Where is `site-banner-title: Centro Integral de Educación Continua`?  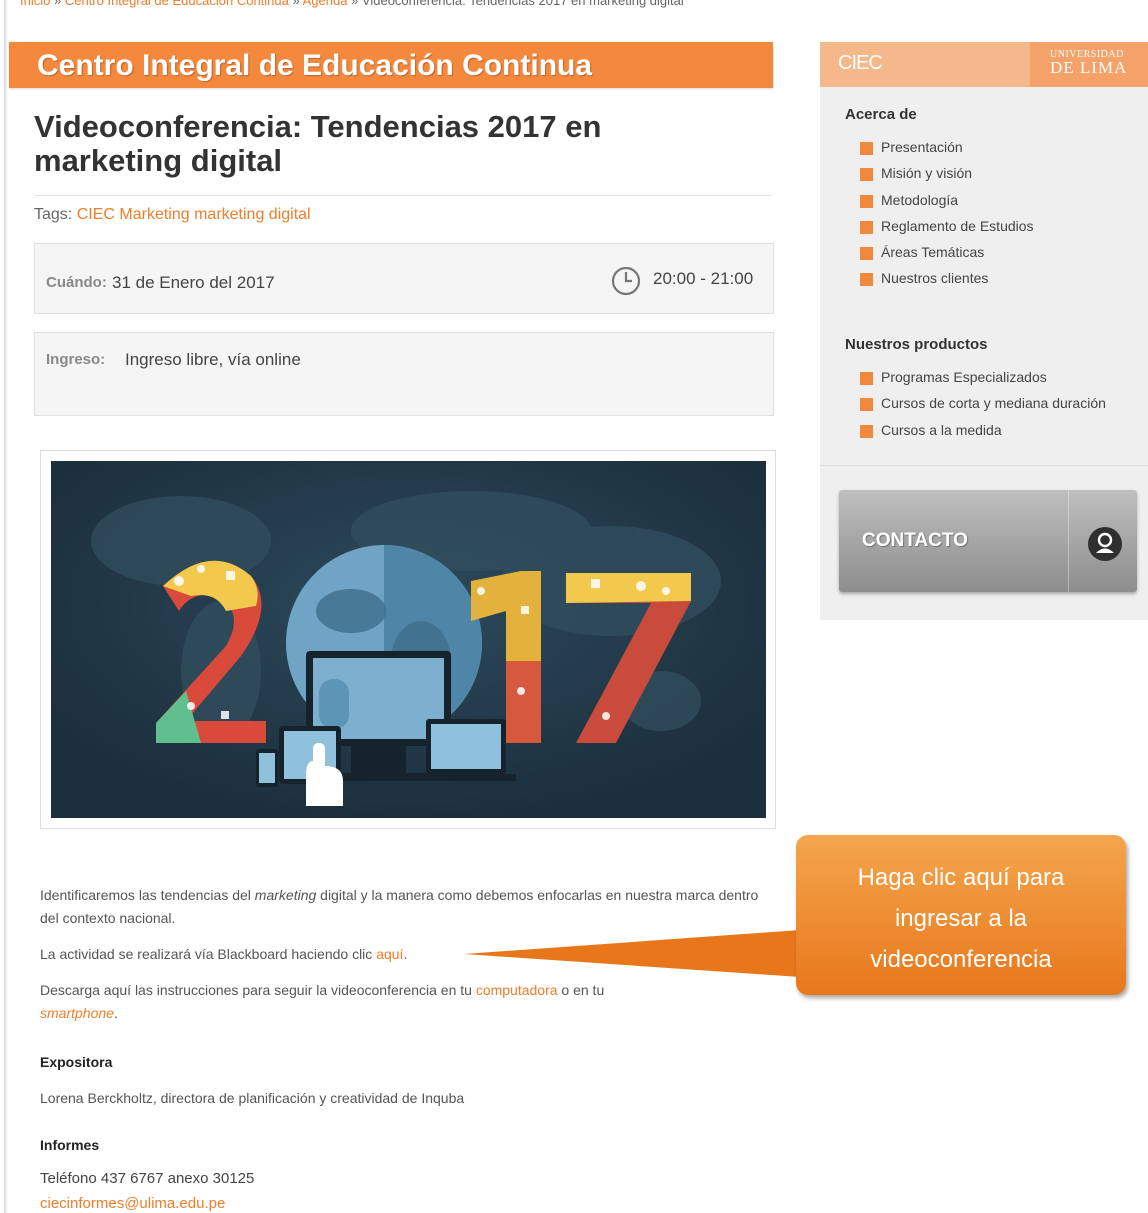
site-banner-title: Centro Integral de Educación Continua is located at coordinates (315, 65).